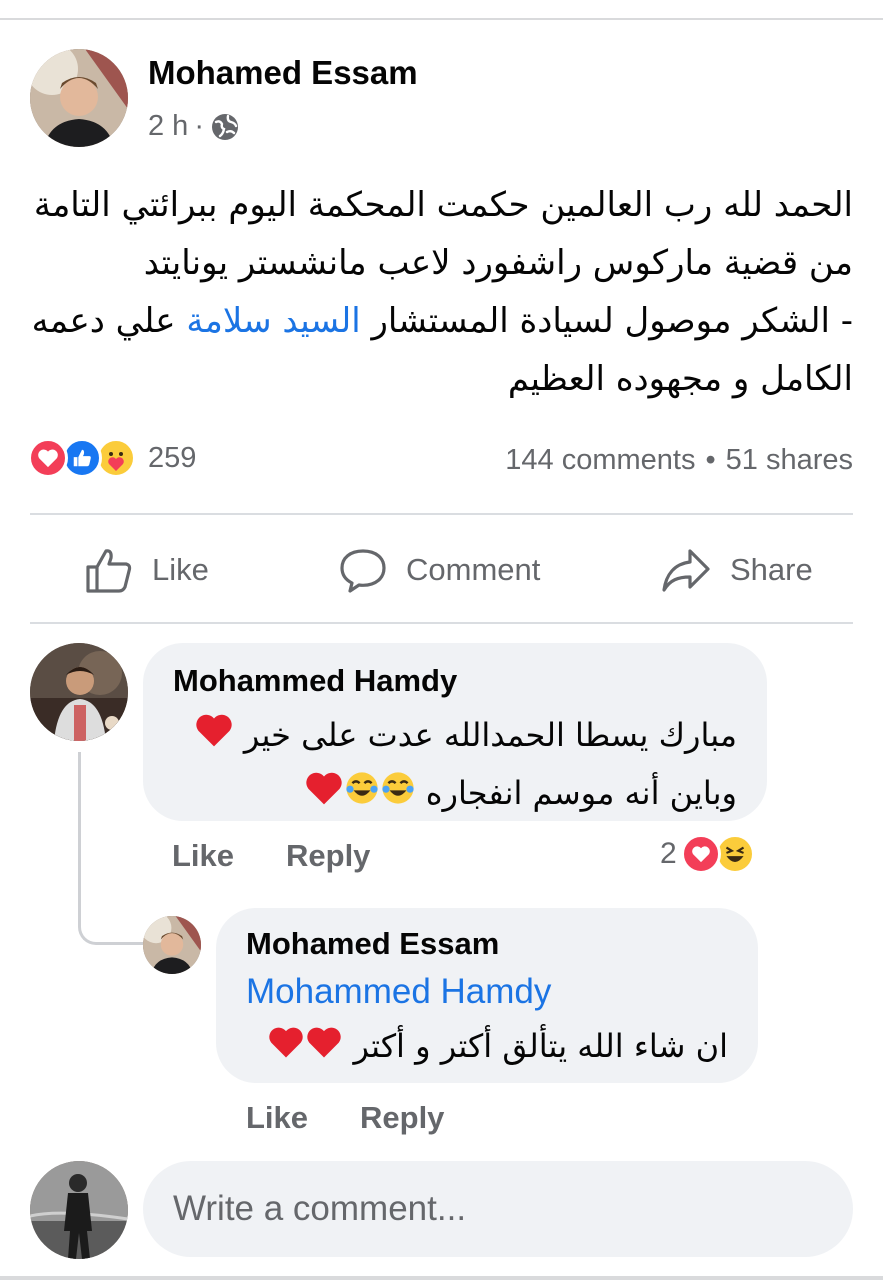 The width and height of the screenshot is (883, 1280). What do you see at coordinates (398, 992) in the screenshot?
I see `reply-mention-link: Mohammed Hamdy` at bounding box center [398, 992].